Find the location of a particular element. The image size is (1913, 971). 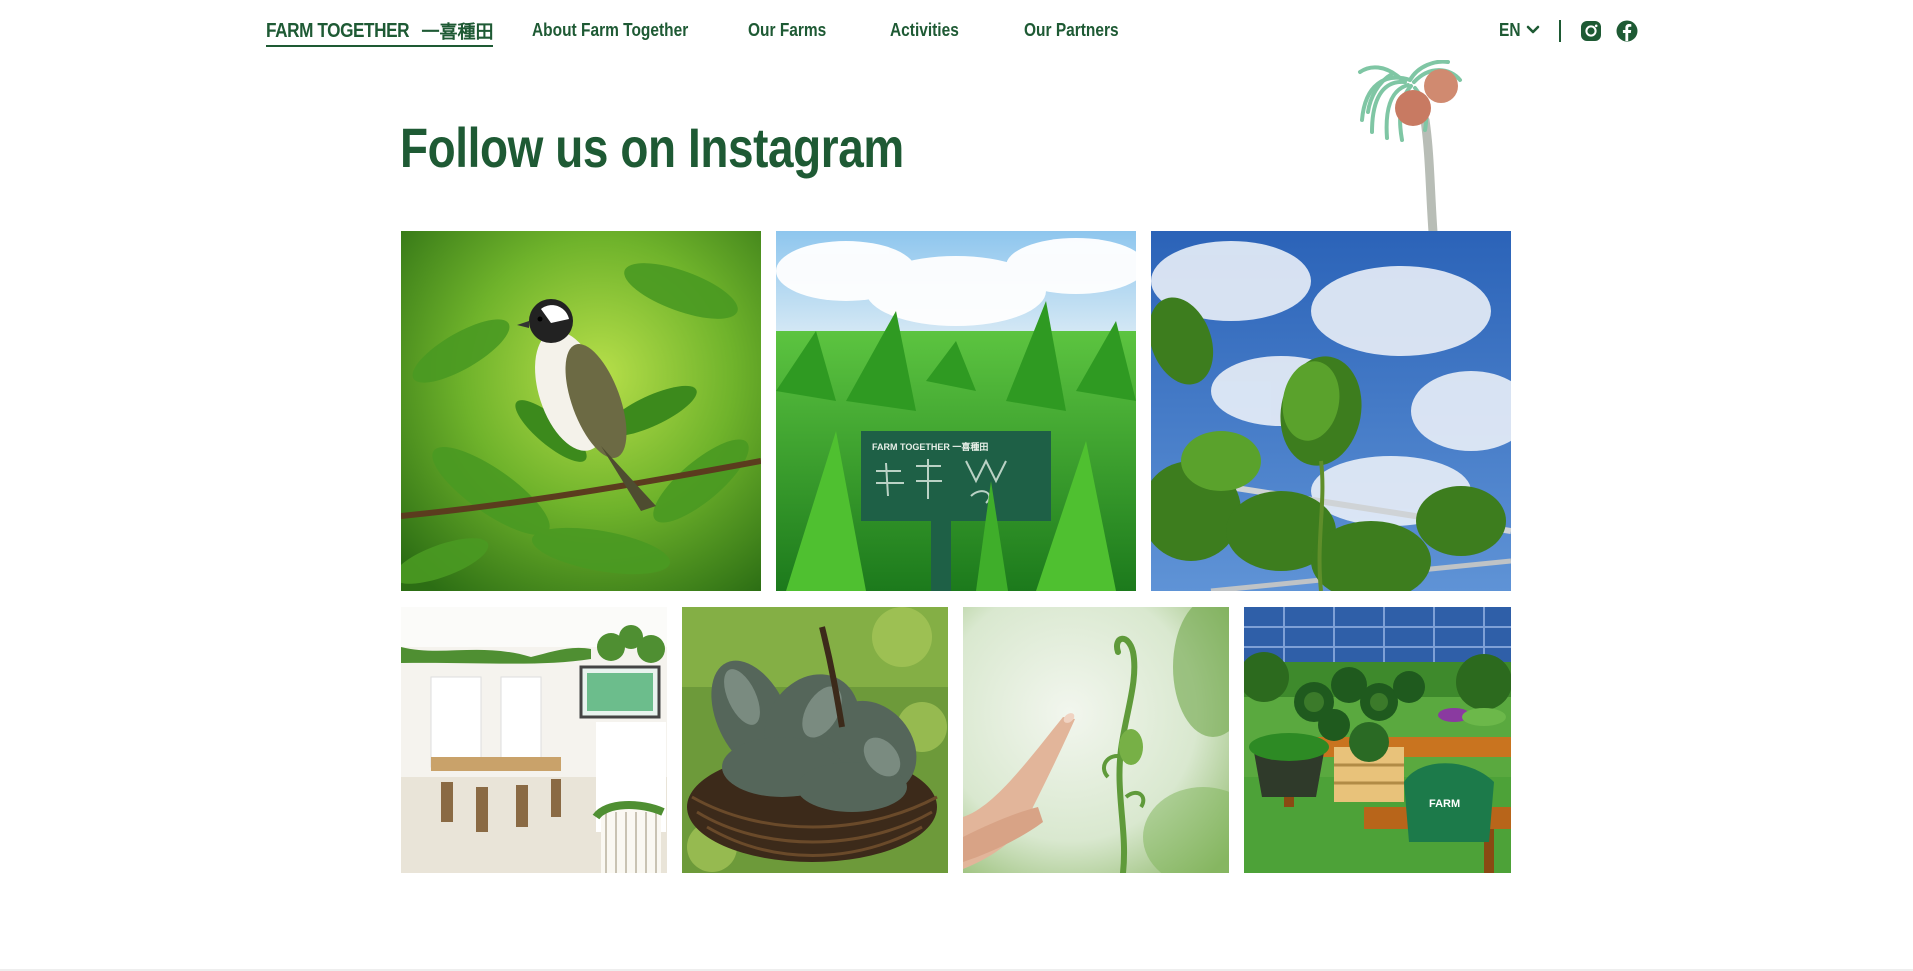

header-divider is located at coordinates (1560, 31).